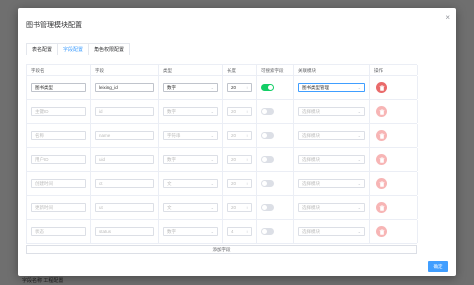  What do you see at coordinates (58, 231) in the screenshot?
I see `field-name-input: 状态` at bounding box center [58, 231].